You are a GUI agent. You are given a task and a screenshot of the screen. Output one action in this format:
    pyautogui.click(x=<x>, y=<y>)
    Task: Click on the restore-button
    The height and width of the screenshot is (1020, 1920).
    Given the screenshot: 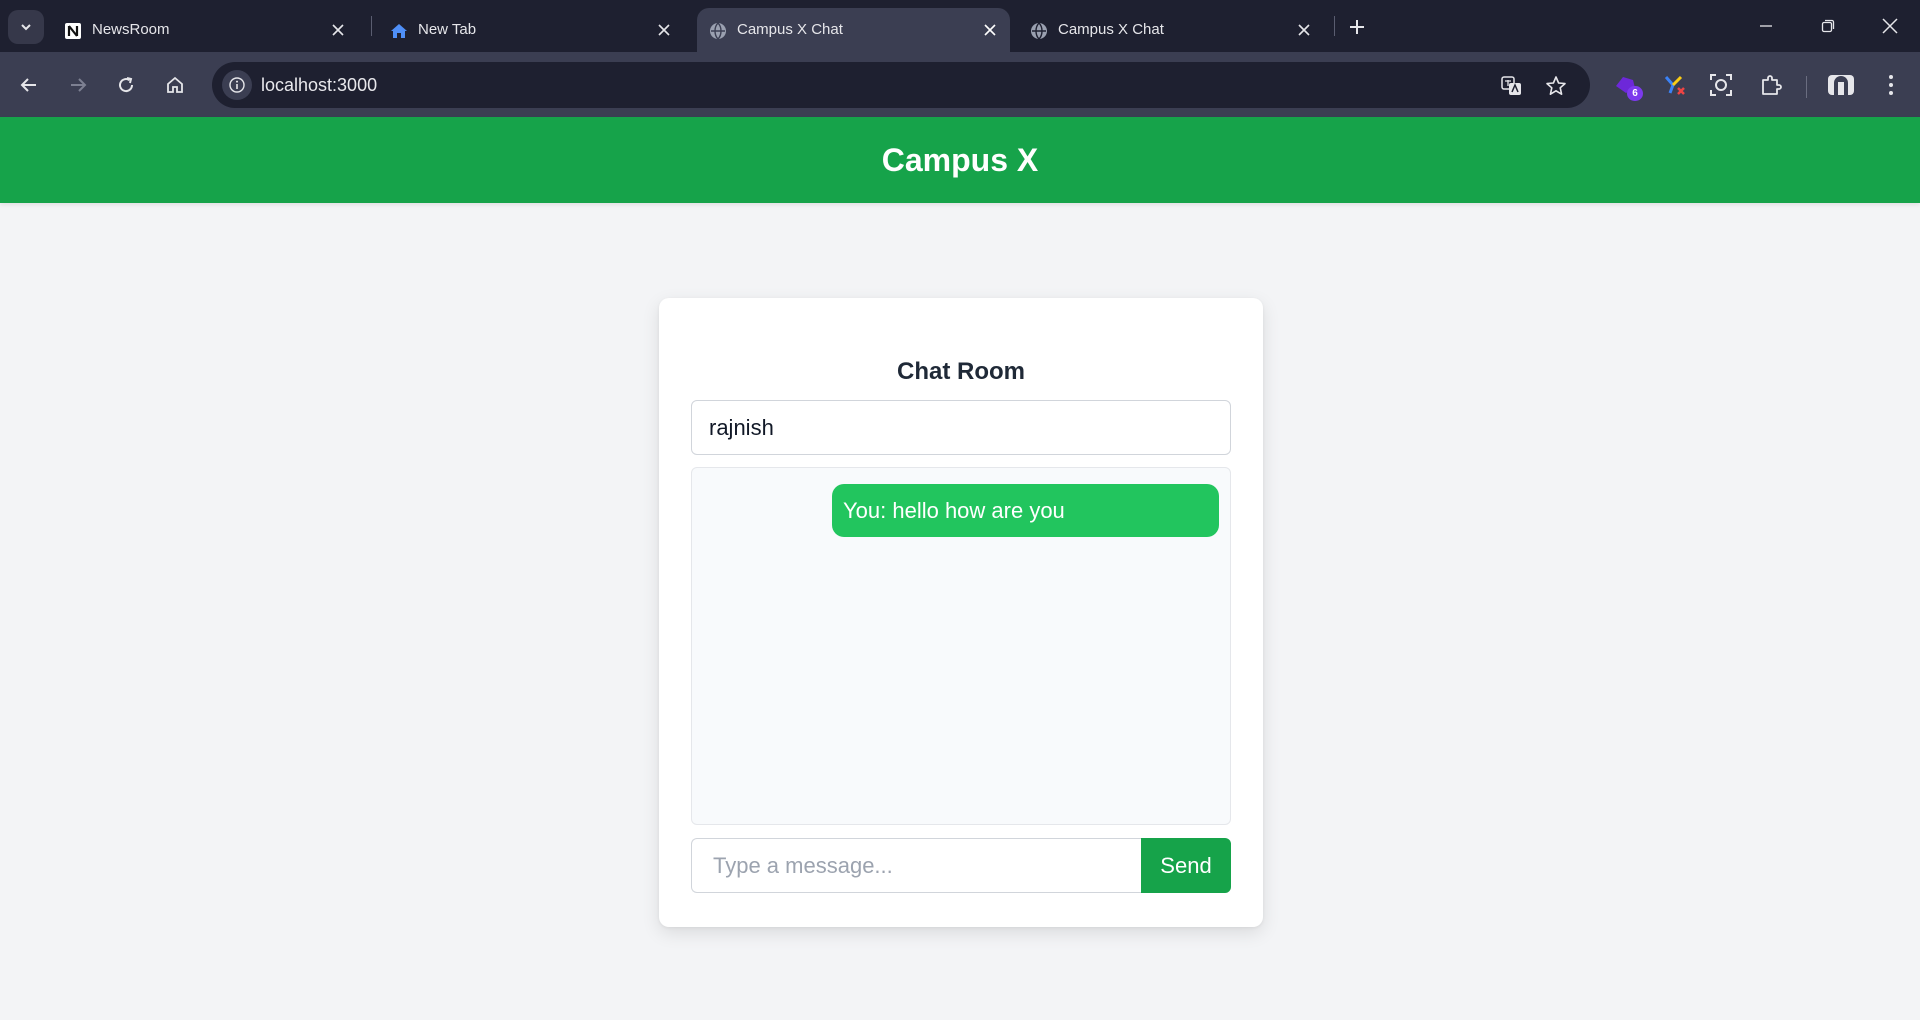 What is the action you would take?
    pyautogui.click(x=1828, y=26)
    